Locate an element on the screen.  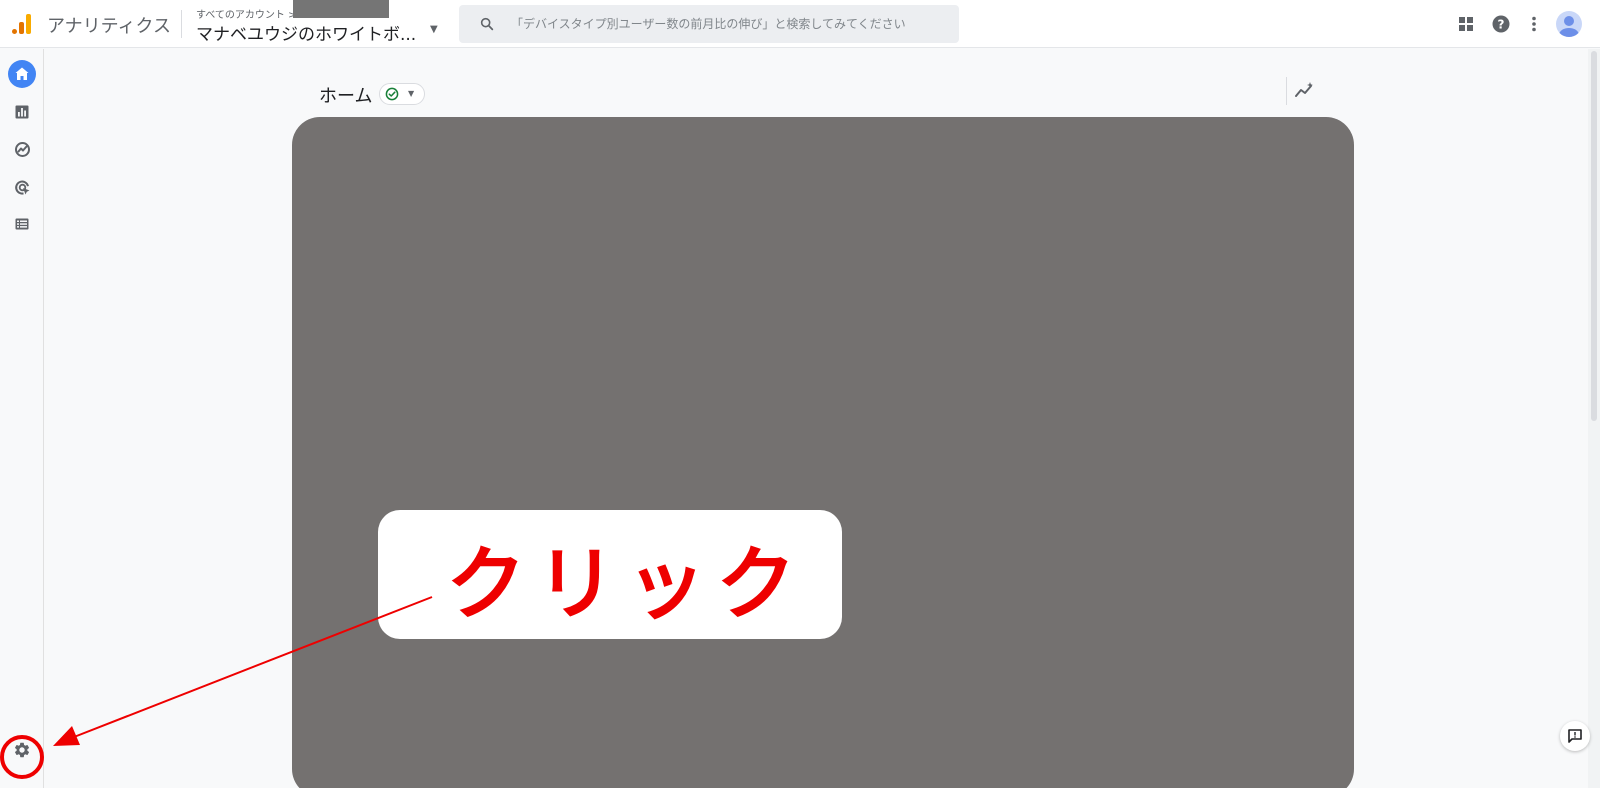
feedback-icon is located at coordinates (1575, 736).